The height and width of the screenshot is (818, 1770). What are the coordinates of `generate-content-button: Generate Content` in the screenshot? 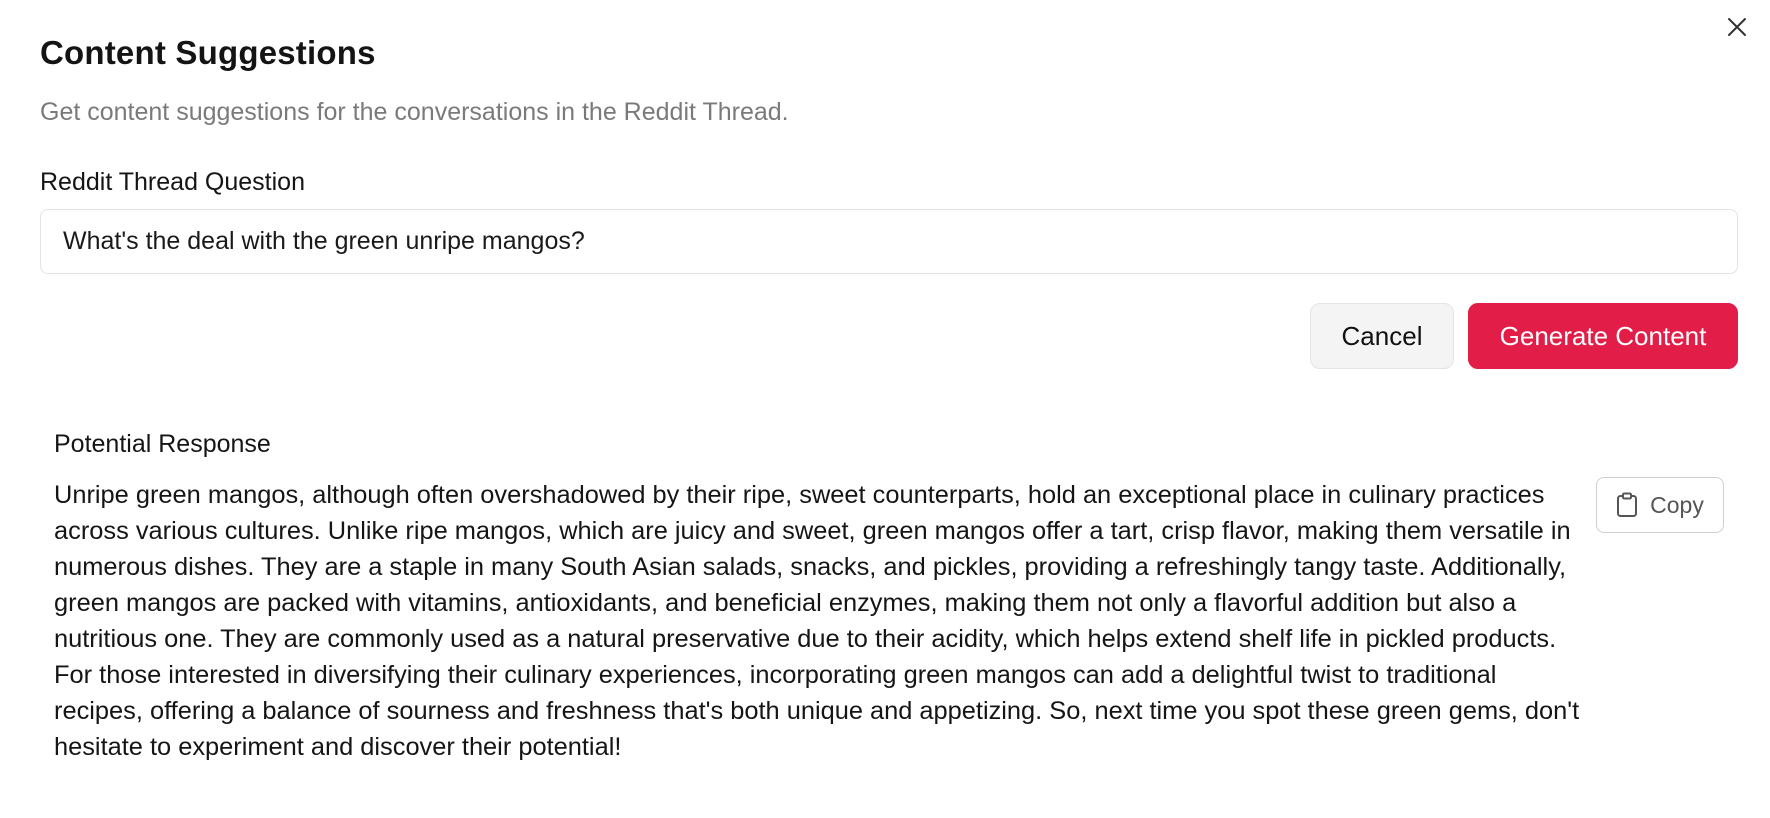 It's located at (1603, 336).